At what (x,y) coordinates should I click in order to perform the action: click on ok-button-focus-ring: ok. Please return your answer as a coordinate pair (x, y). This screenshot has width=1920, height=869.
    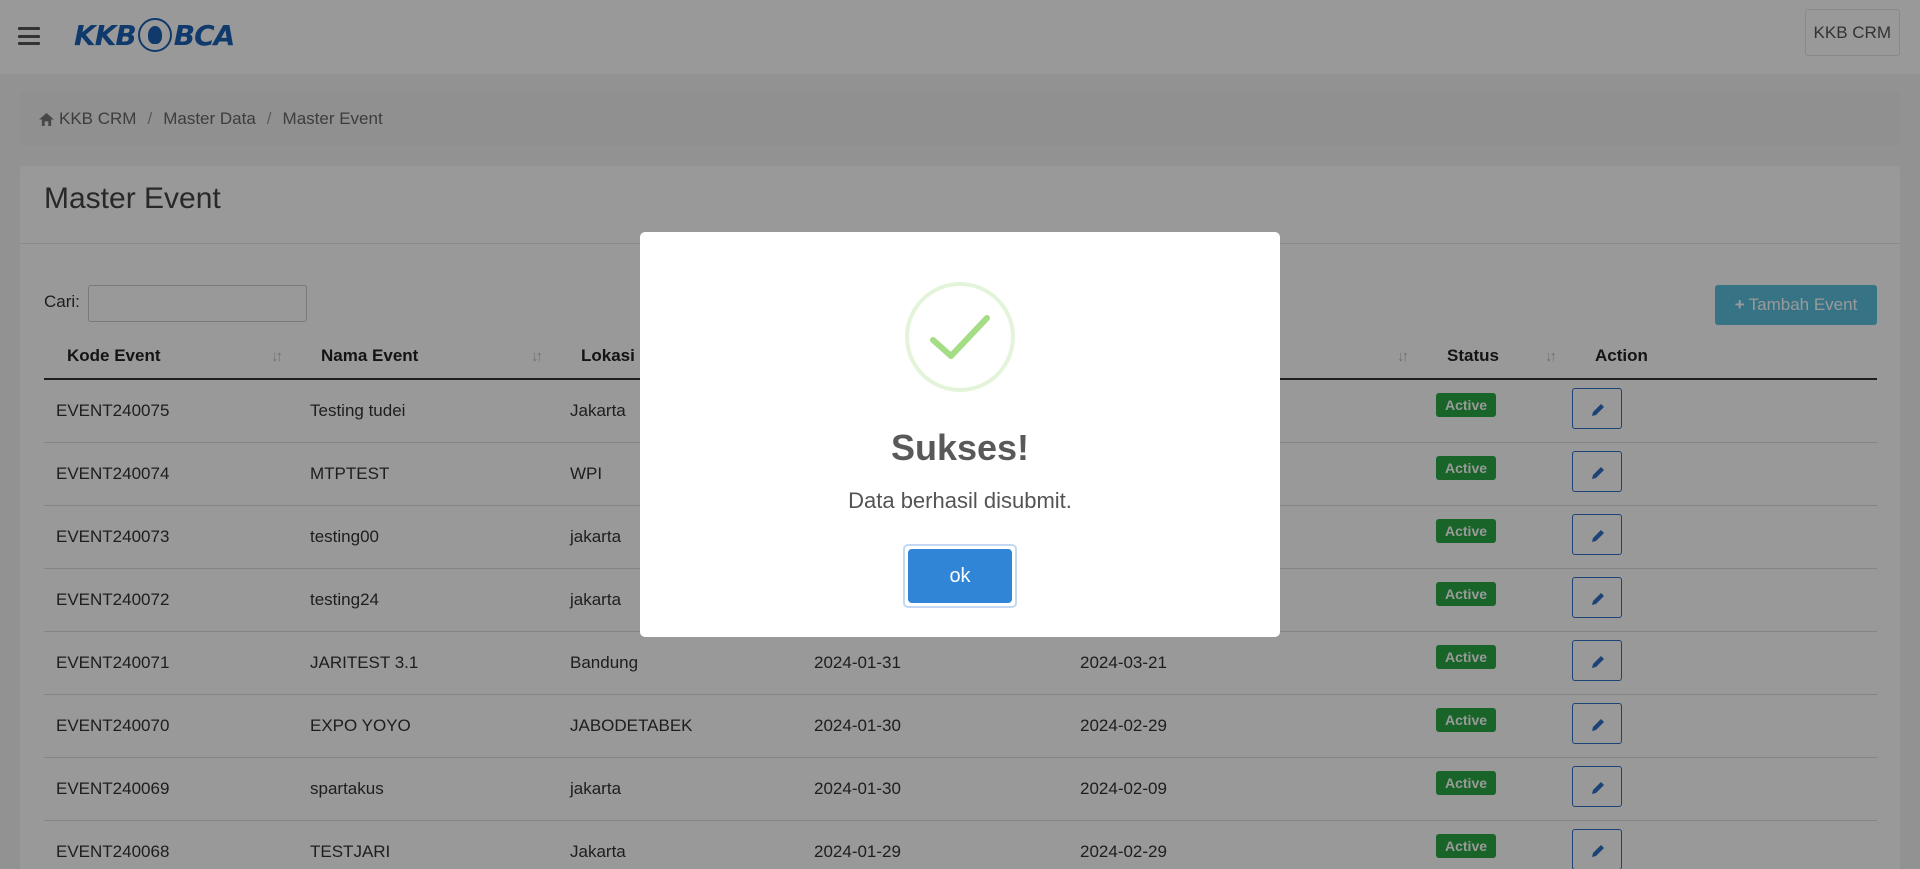
    Looking at the image, I should click on (960, 576).